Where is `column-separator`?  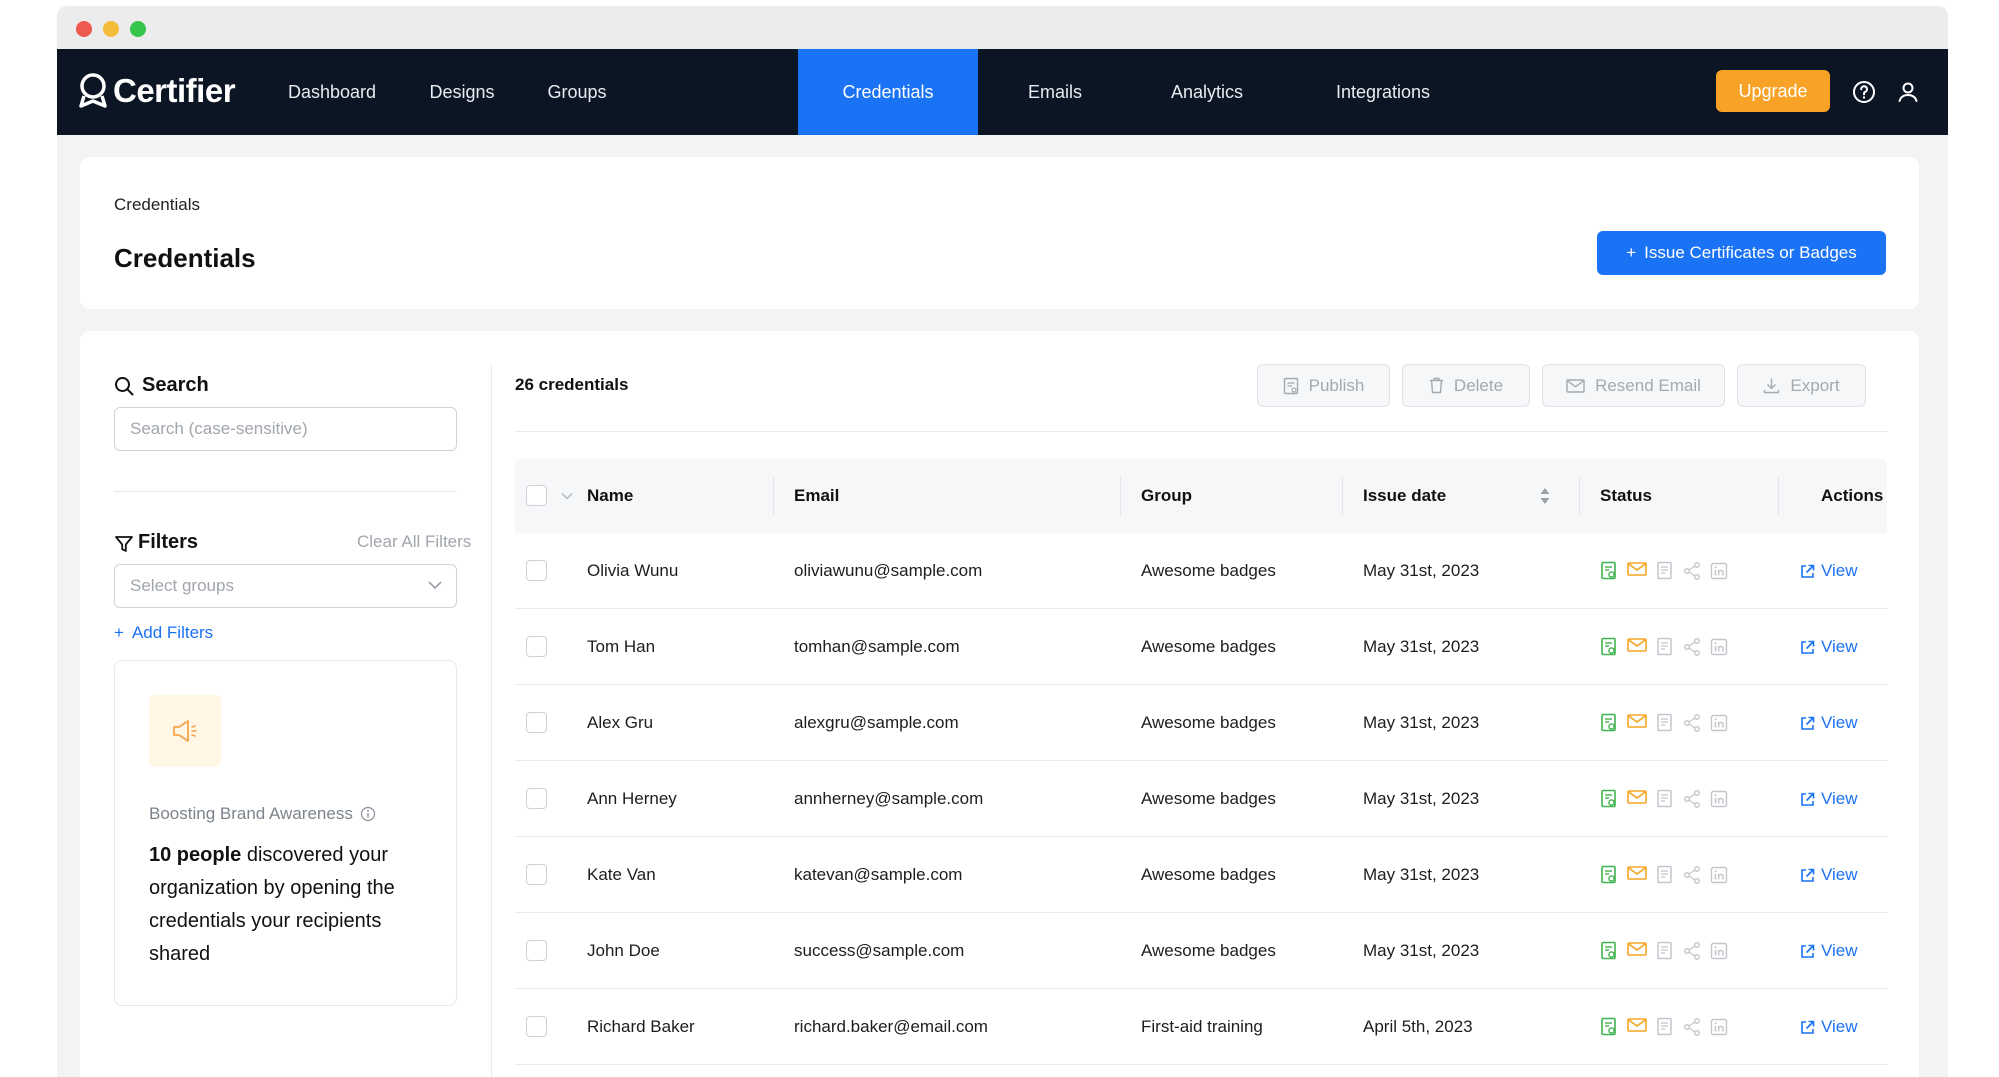 column-separator is located at coordinates (773, 496).